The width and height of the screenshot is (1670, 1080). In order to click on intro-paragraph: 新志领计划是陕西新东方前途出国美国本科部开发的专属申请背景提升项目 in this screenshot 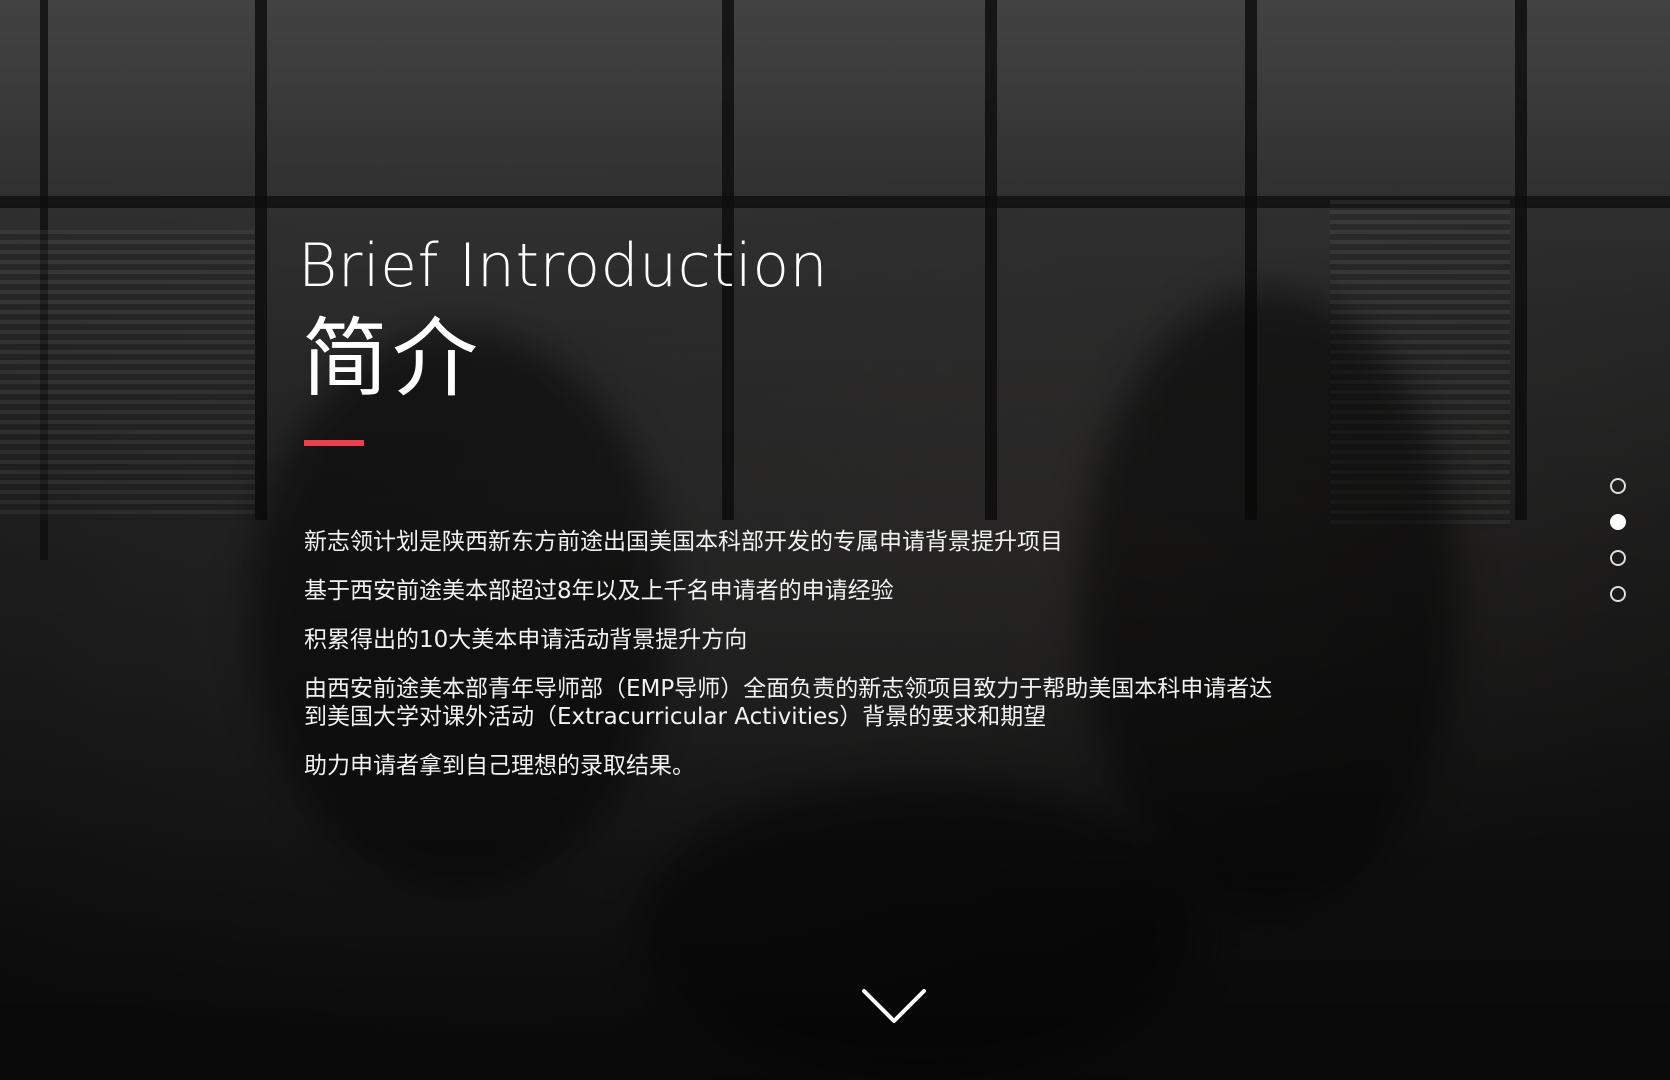, I will do `click(683, 542)`.